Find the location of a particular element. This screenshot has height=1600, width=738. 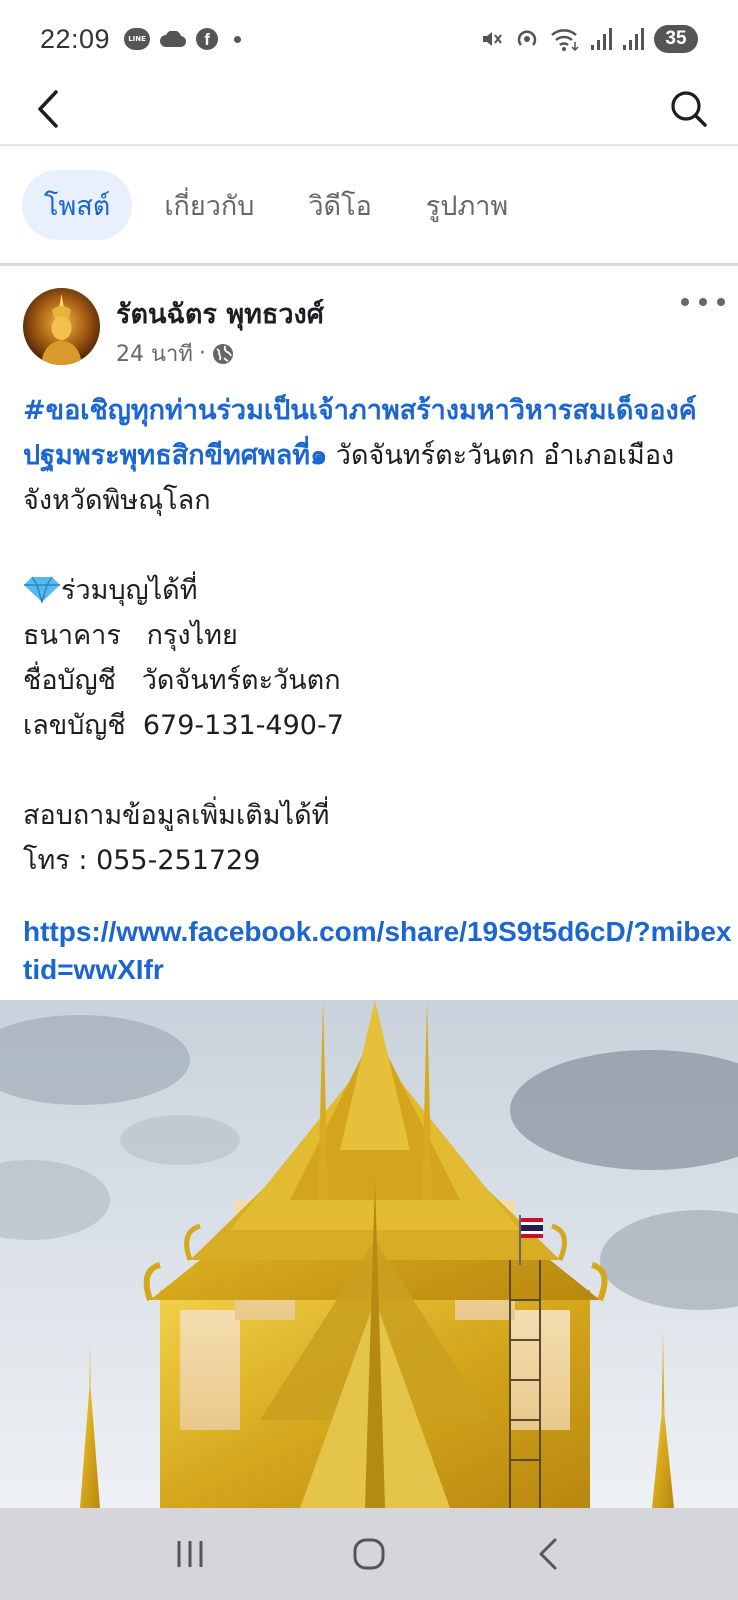

home-button is located at coordinates (369, 1554).